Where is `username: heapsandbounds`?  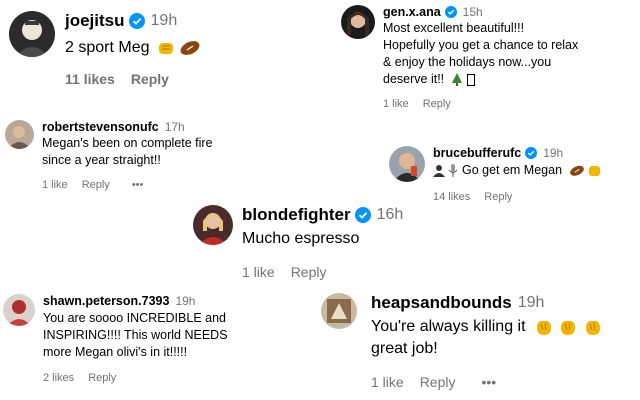 username: heapsandbounds is located at coordinates (441, 303).